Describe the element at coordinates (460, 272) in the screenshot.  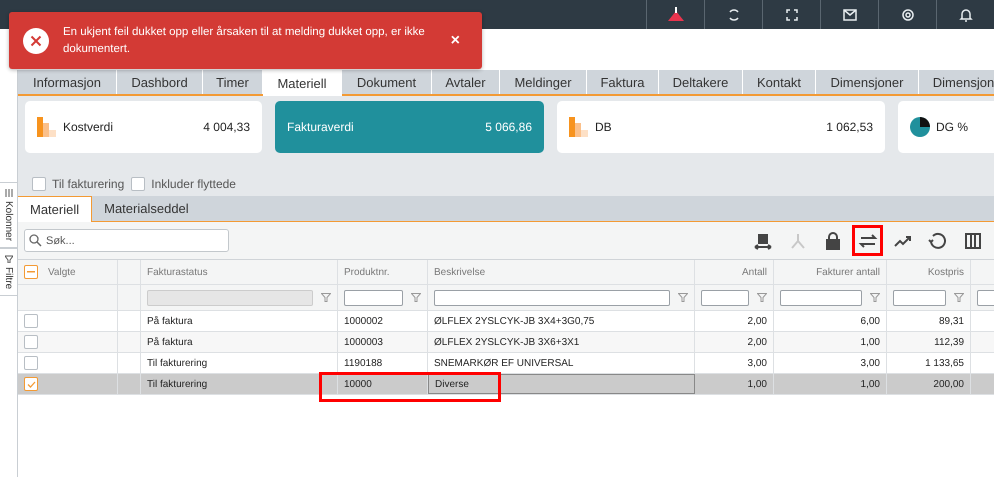
I see `column-header: Beskrivelse` at that location.